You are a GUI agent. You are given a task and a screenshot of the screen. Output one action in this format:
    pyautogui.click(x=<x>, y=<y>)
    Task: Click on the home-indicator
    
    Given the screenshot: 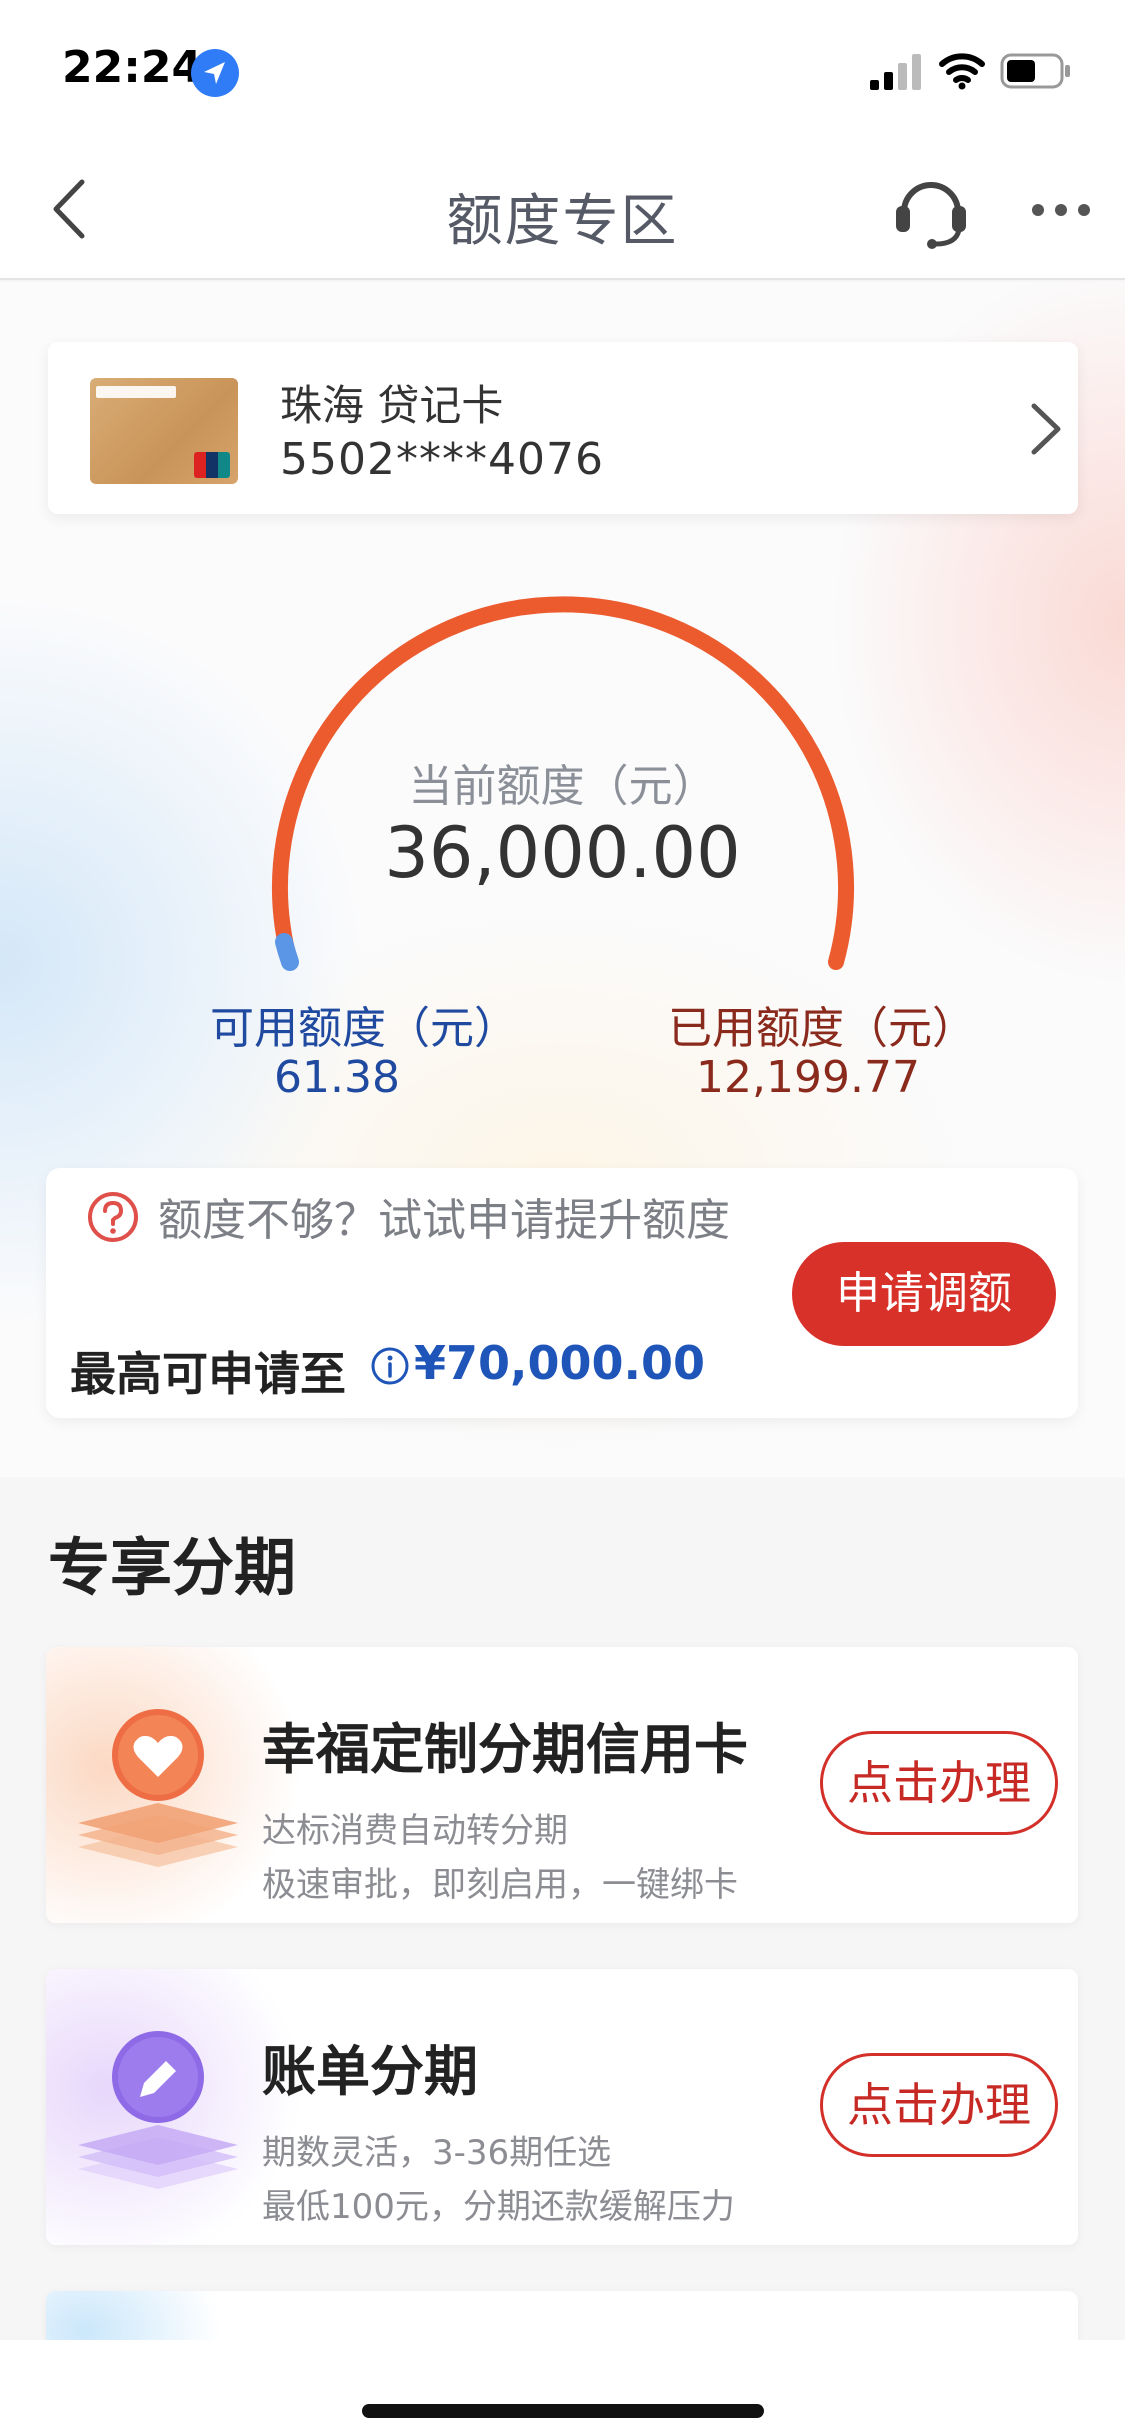 What is the action you would take?
    pyautogui.click(x=563, y=2411)
    